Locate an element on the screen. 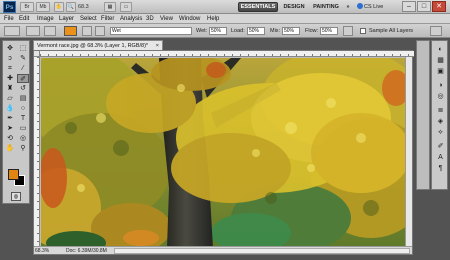 This screenshot has height=260, width=450. hand-icon: ✋ is located at coordinates (10, 148).